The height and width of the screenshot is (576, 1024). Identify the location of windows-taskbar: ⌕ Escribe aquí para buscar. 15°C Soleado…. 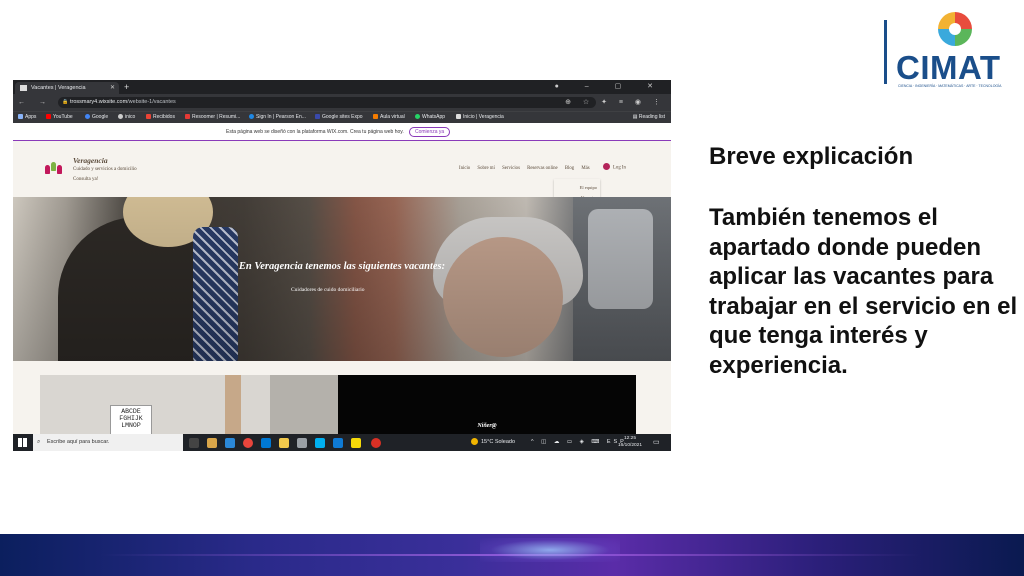
(342, 442).